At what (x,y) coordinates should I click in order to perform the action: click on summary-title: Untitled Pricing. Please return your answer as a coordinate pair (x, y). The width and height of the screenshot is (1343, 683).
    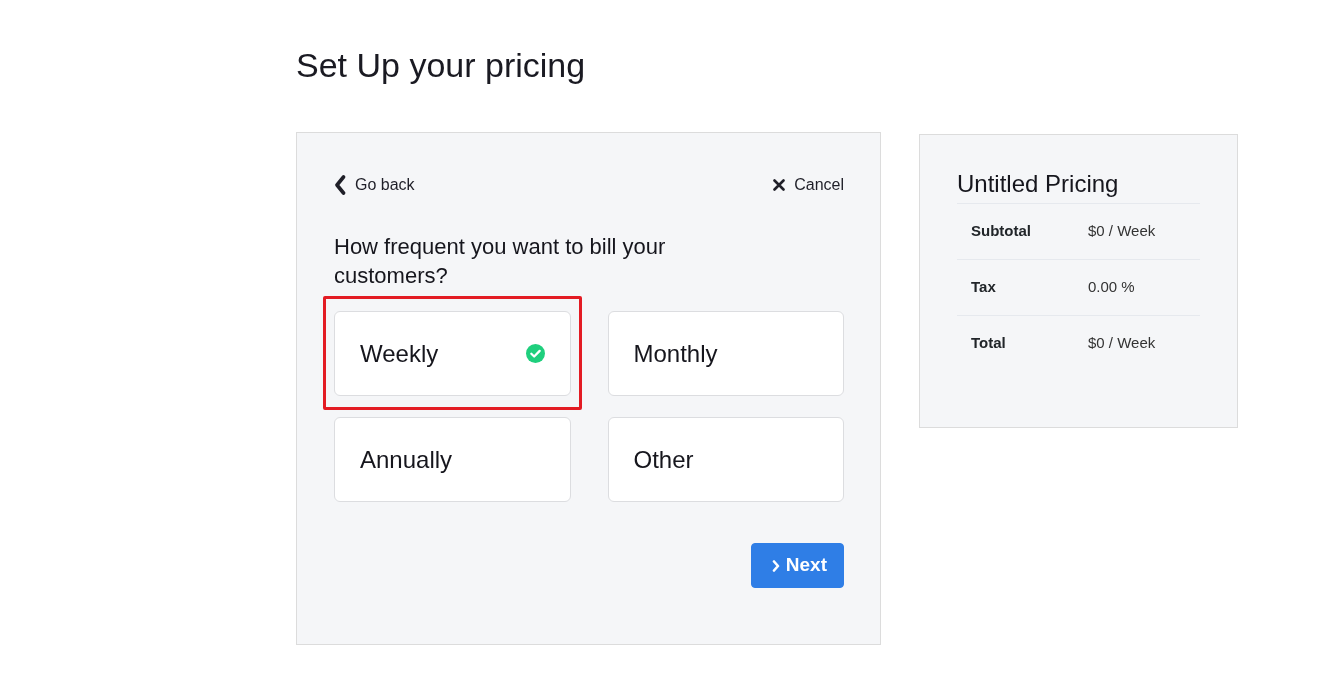
    Looking at the image, I should click on (1038, 184).